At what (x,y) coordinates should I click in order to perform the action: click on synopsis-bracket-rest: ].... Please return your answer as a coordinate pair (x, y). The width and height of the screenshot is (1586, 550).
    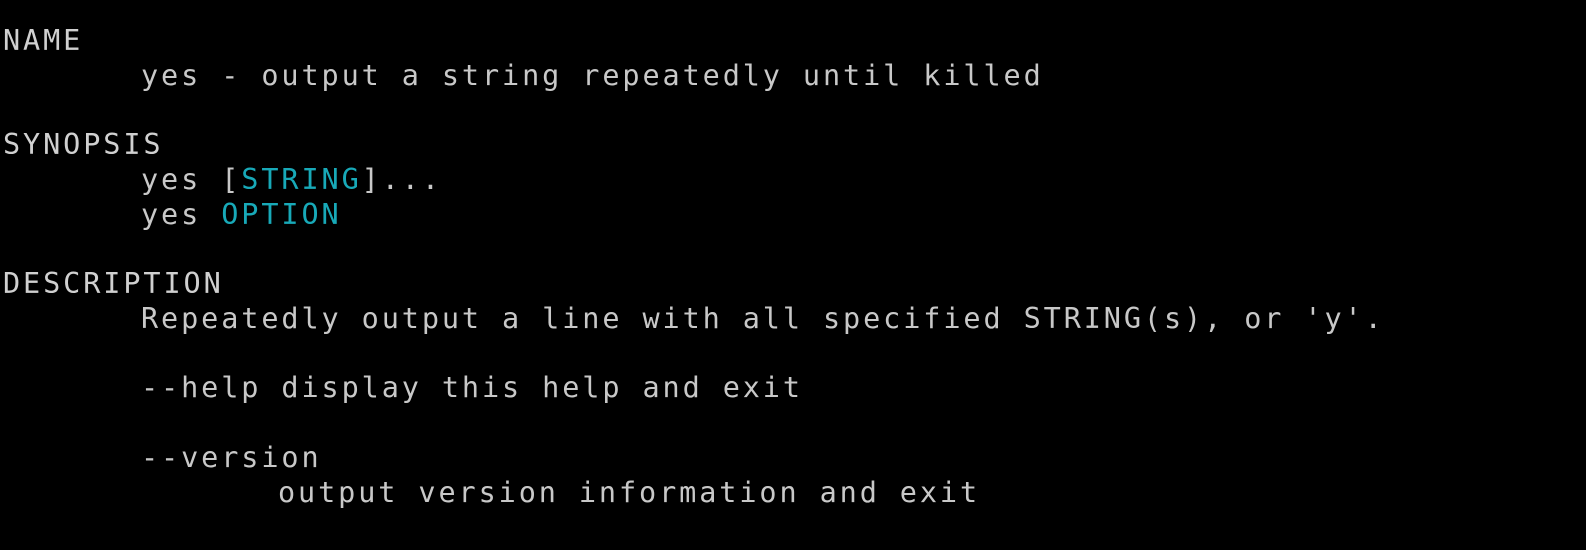
    Looking at the image, I should click on (401, 179).